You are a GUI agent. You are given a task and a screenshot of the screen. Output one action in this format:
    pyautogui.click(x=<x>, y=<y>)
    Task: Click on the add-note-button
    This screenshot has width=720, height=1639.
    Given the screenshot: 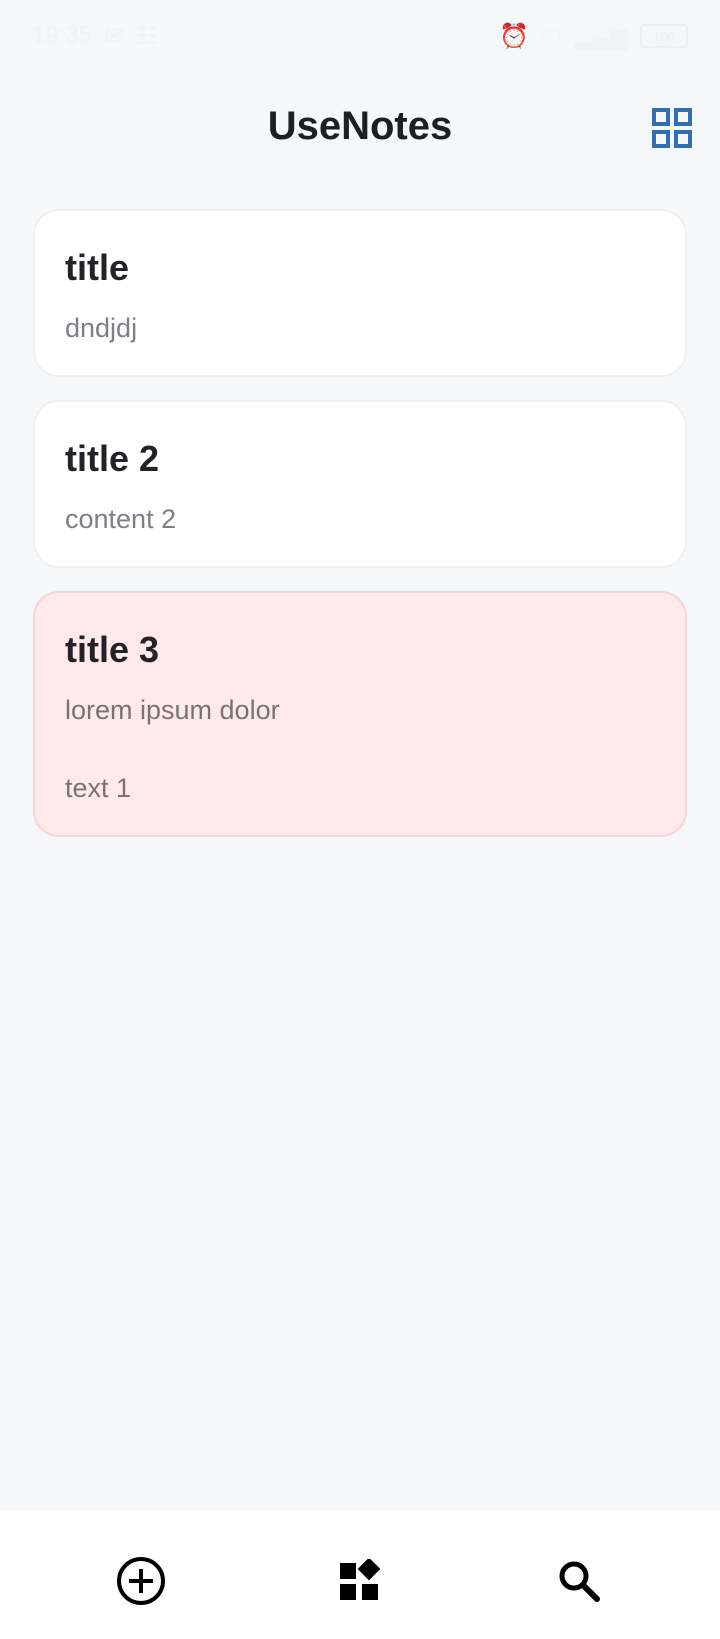 What is the action you would take?
    pyautogui.click(x=141, y=1581)
    